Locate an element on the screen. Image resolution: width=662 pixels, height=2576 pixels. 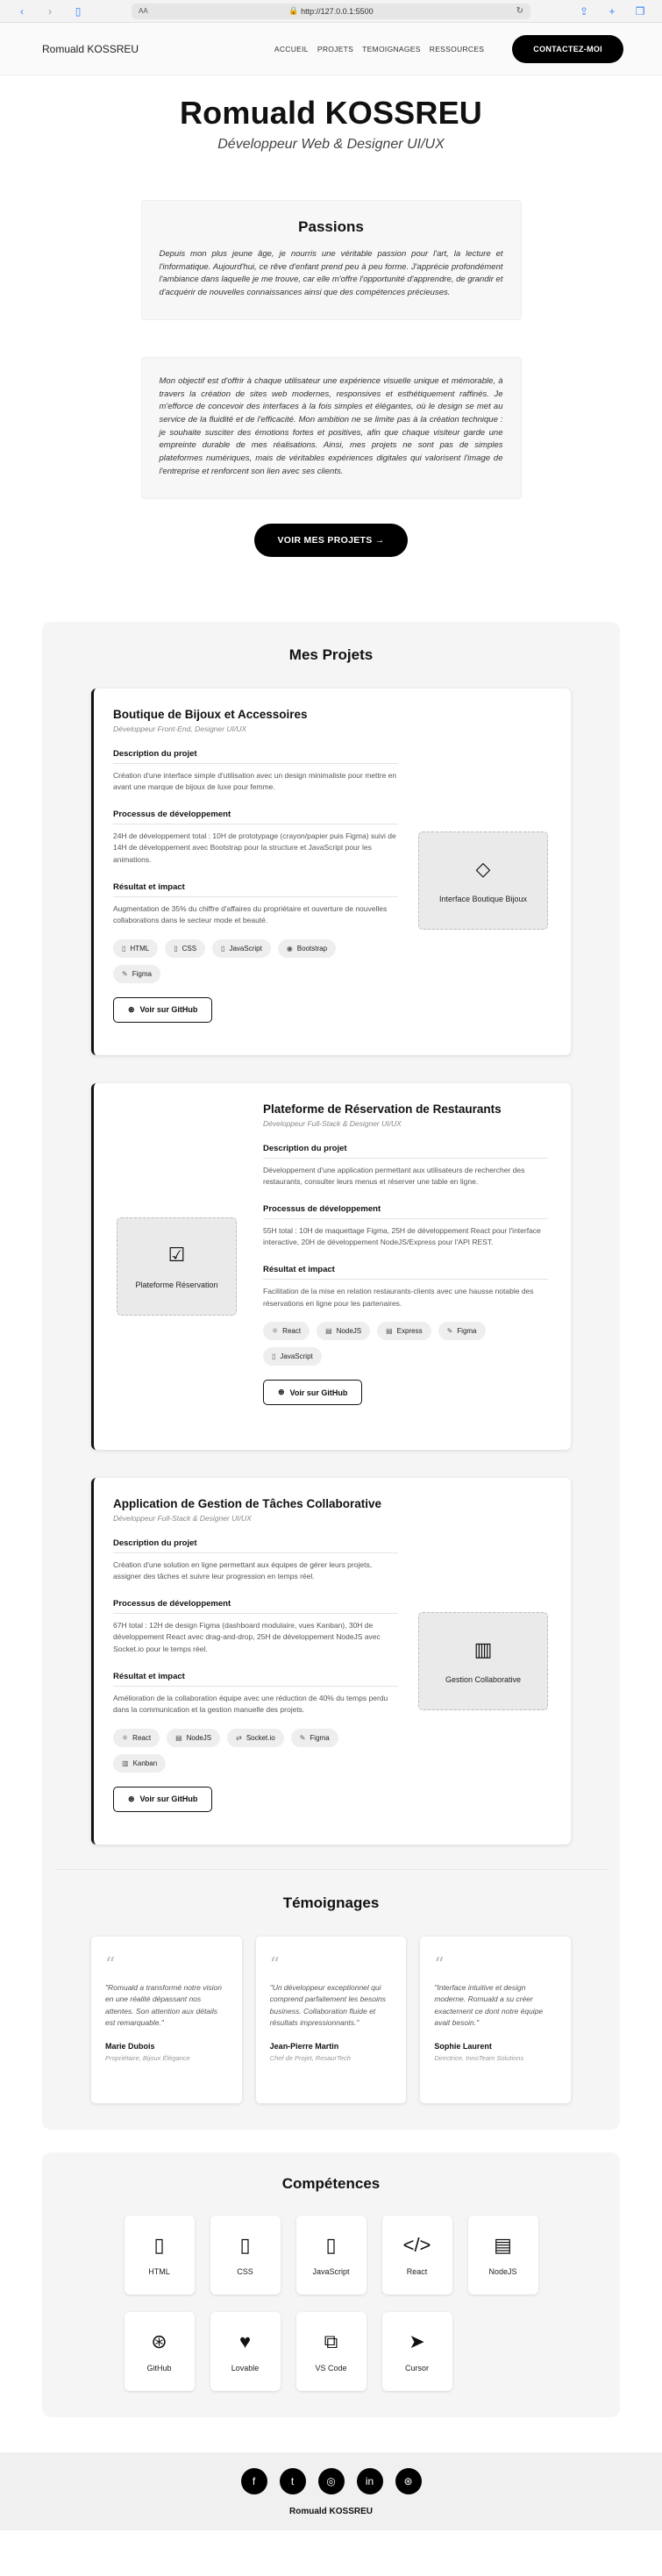
tag: ▯ JavaScript is located at coordinates (242, 948).